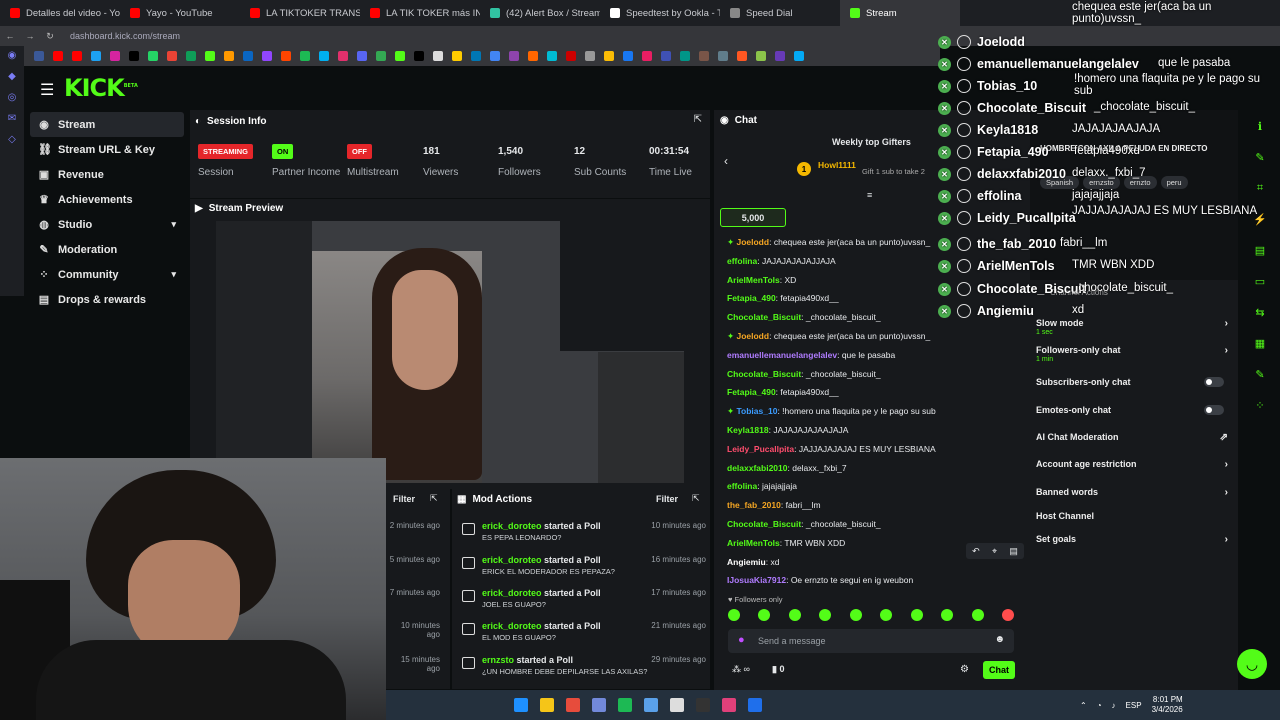 This screenshot has width=1280, height=720. Describe the element at coordinates (1013, 551) in the screenshot. I see `delete-icon: ▤` at that location.